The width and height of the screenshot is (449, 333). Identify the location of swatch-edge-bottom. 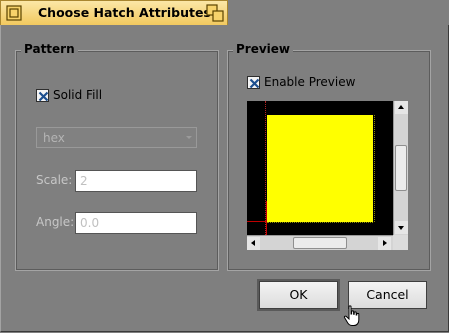
(320, 222).